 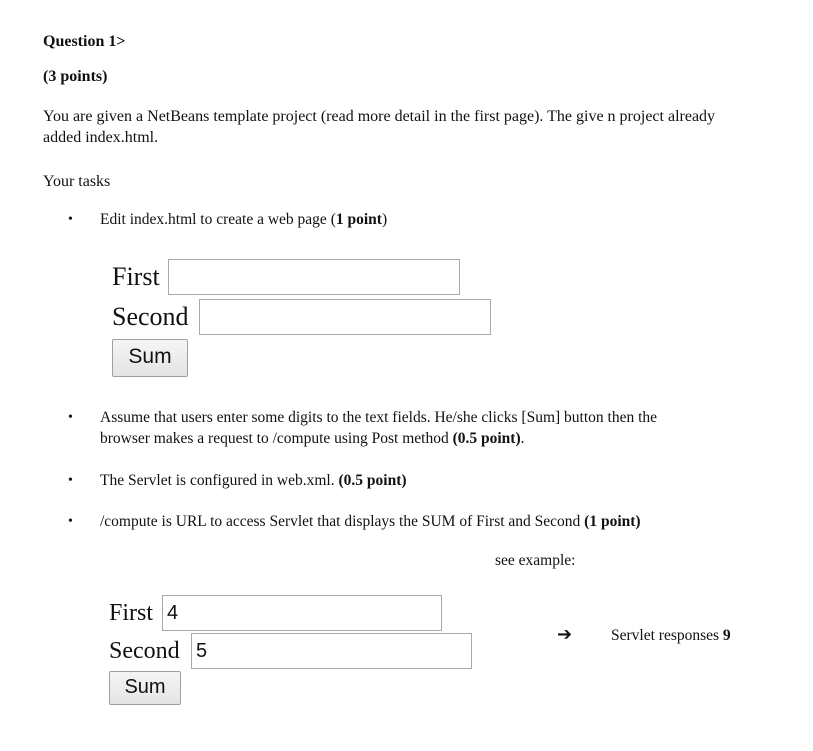 I want to click on form-second-label: Second, so click(x=150, y=316).